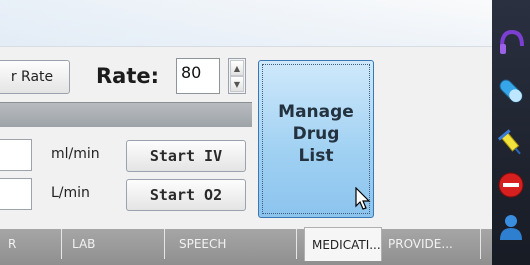 The image size is (530, 265). I want to click on rate-button-label: r Rate, so click(32, 77).